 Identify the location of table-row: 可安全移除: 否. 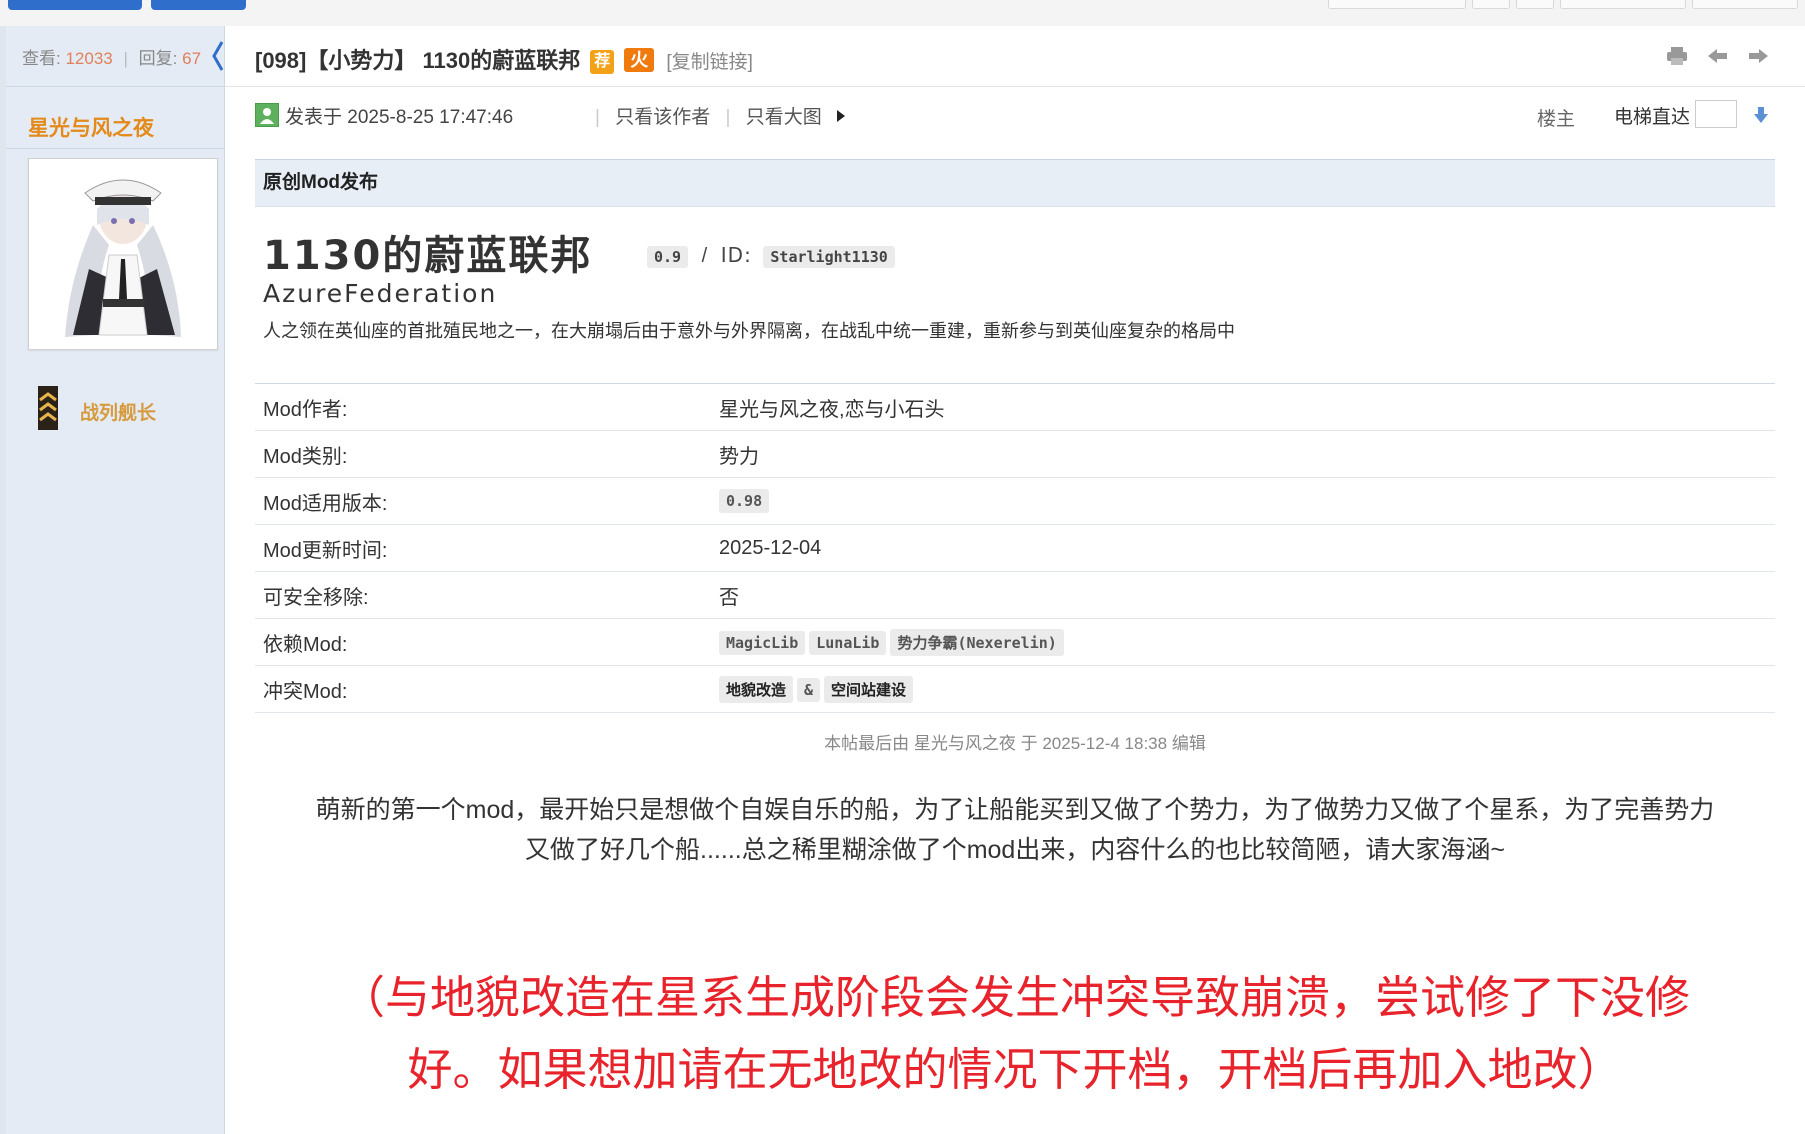
(1015, 595).